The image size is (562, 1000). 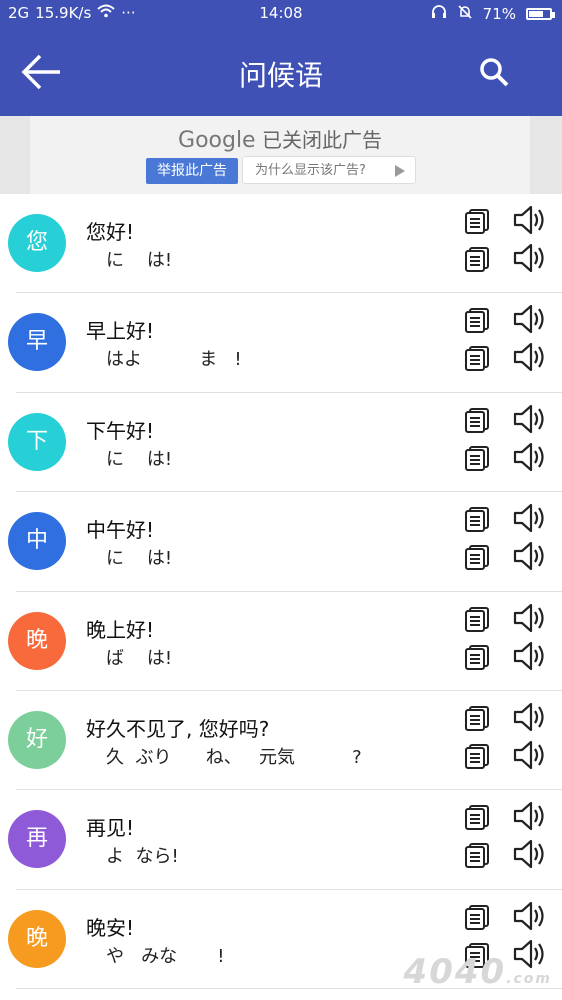 What do you see at coordinates (110, 927) in the screenshot?
I see `chinese-phrase: 晚安!` at bounding box center [110, 927].